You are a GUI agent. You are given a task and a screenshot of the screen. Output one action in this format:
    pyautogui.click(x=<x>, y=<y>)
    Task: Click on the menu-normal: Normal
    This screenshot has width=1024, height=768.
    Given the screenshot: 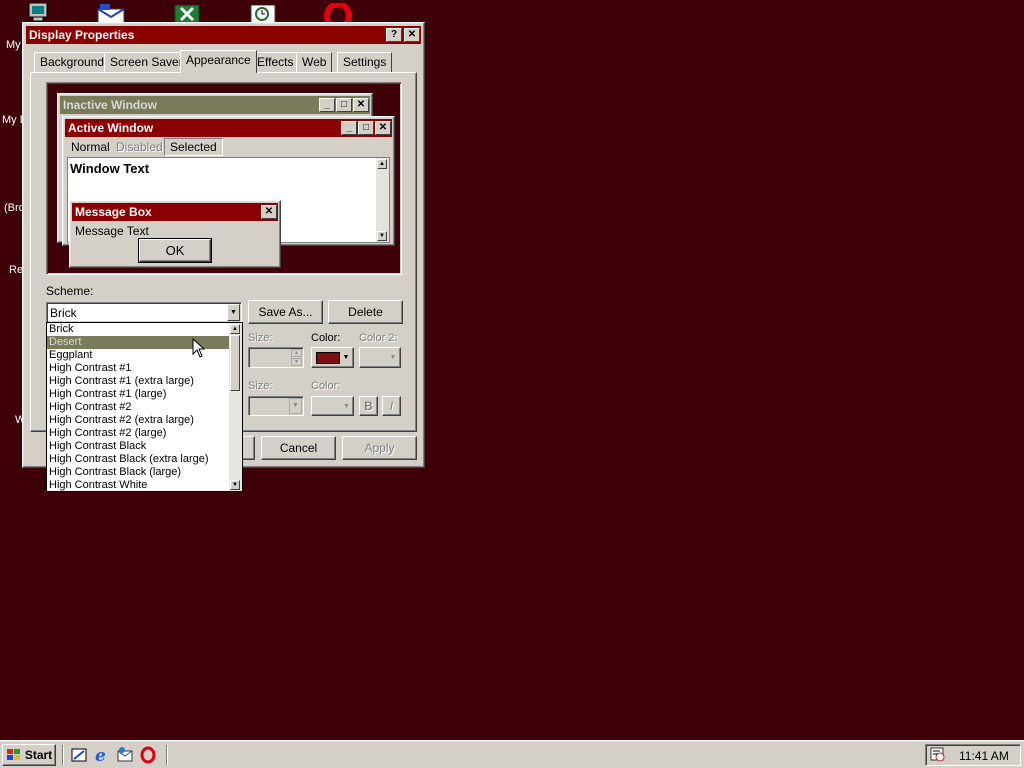 What is the action you would take?
    pyautogui.click(x=90, y=147)
    